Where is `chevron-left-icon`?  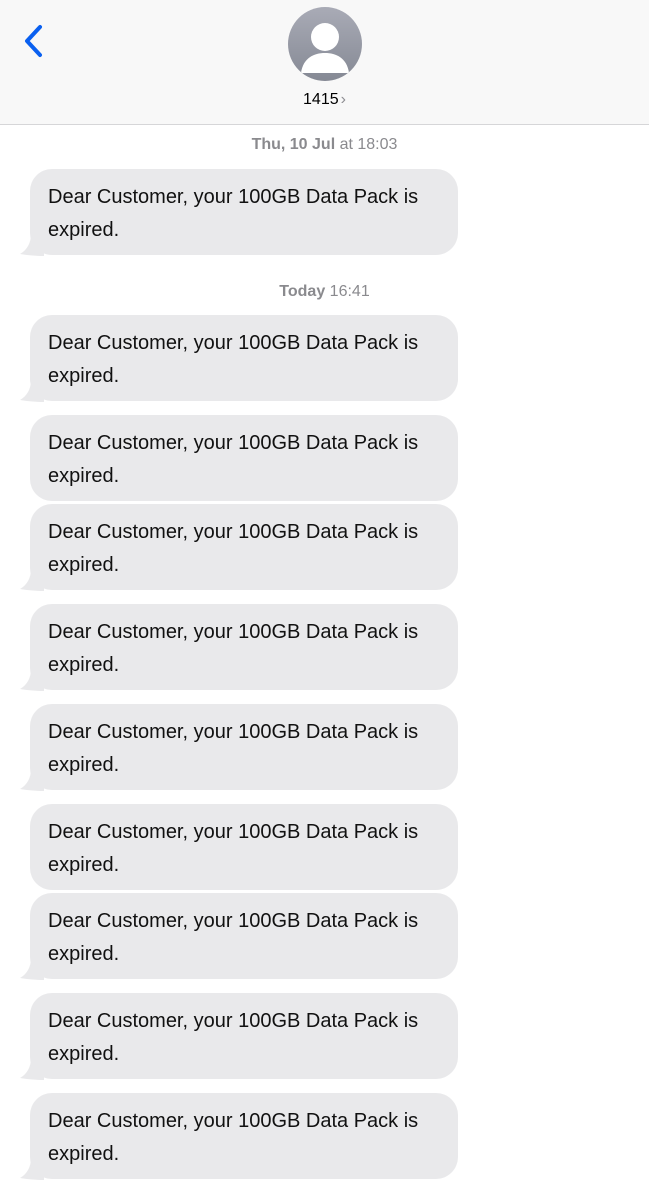
chevron-left-icon is located at coordinates (33, 41).